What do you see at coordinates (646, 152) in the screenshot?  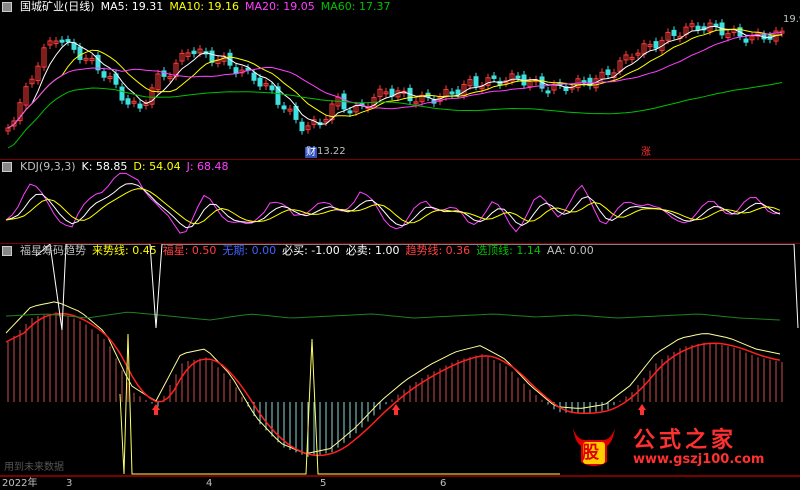 I see `badge-rise: 涨` at bounding box center [646, 152].